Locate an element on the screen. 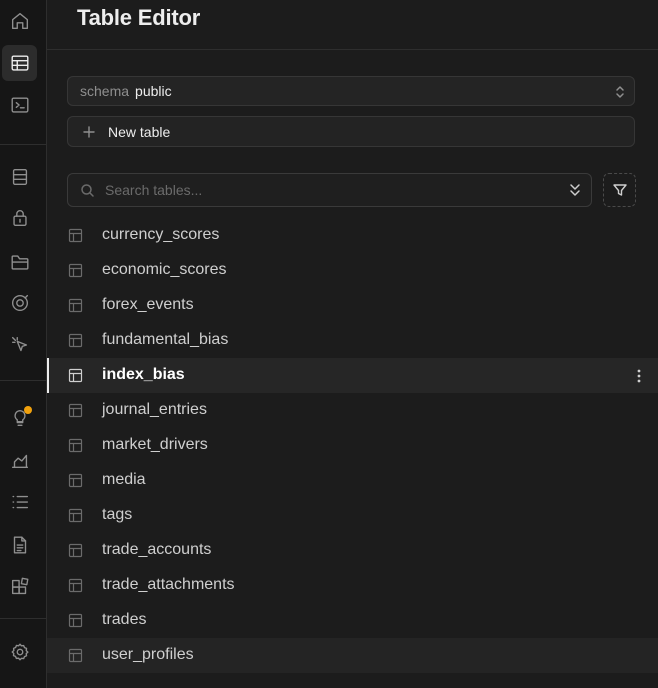  table-name: trade_attachments is located at coordinates (168, 584).